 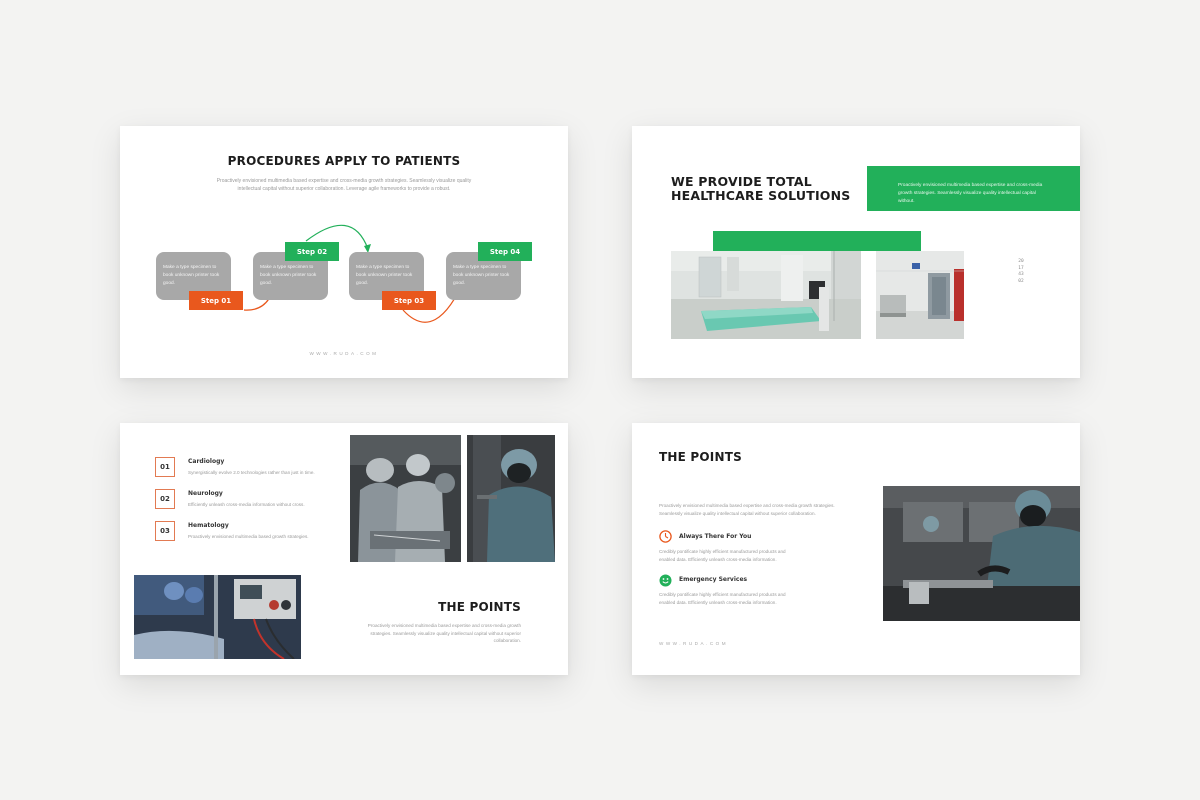 I want to click on feature-2-title: Emergency Services, so click(x=713, y=579).